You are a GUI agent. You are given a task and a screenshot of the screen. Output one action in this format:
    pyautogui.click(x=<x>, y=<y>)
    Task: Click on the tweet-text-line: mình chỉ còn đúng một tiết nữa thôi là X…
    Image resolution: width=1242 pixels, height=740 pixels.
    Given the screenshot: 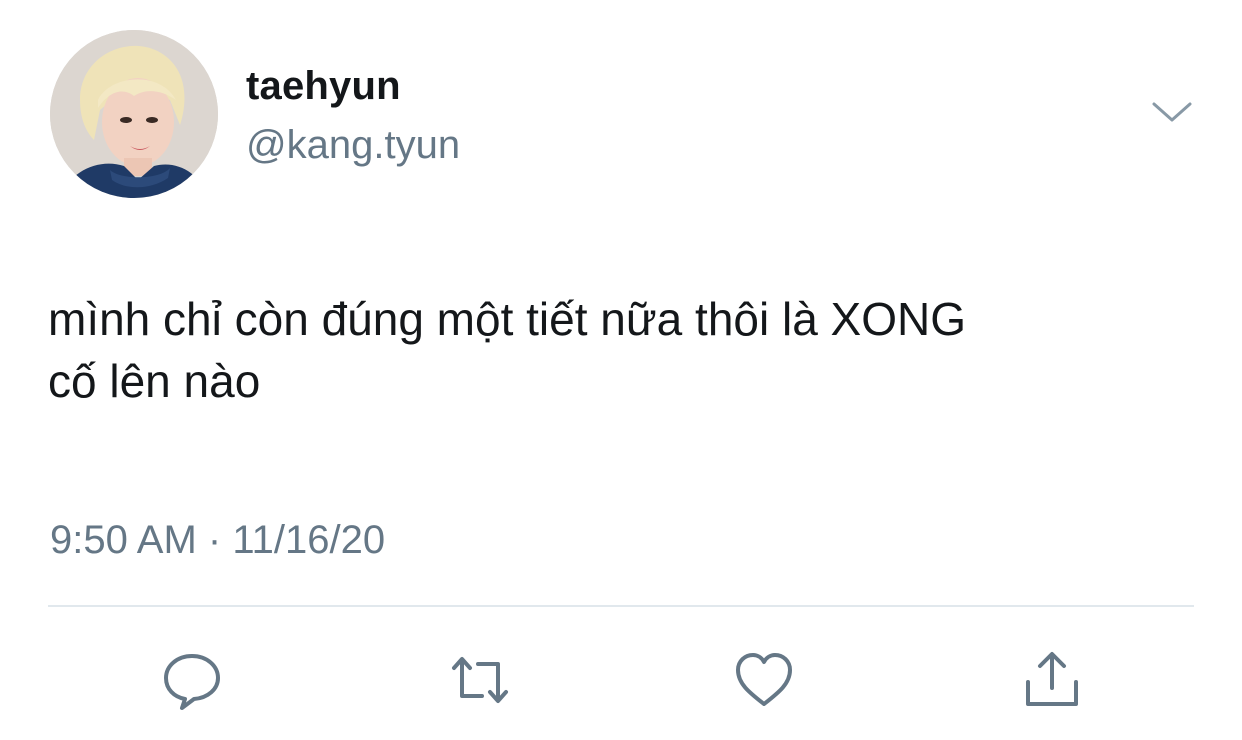 What is the action you would take?
    pyautogui.click(x=507, y=319)
    